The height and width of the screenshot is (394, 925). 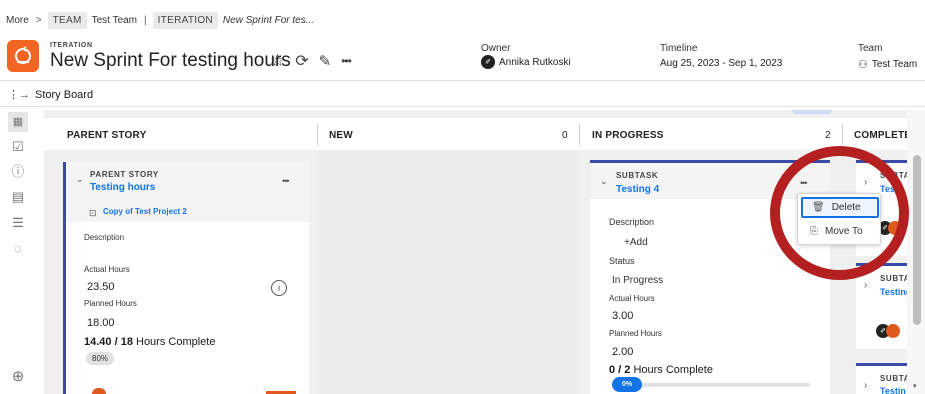 I want to click on timeline-label: Timeline, so click(x=679, y=48).